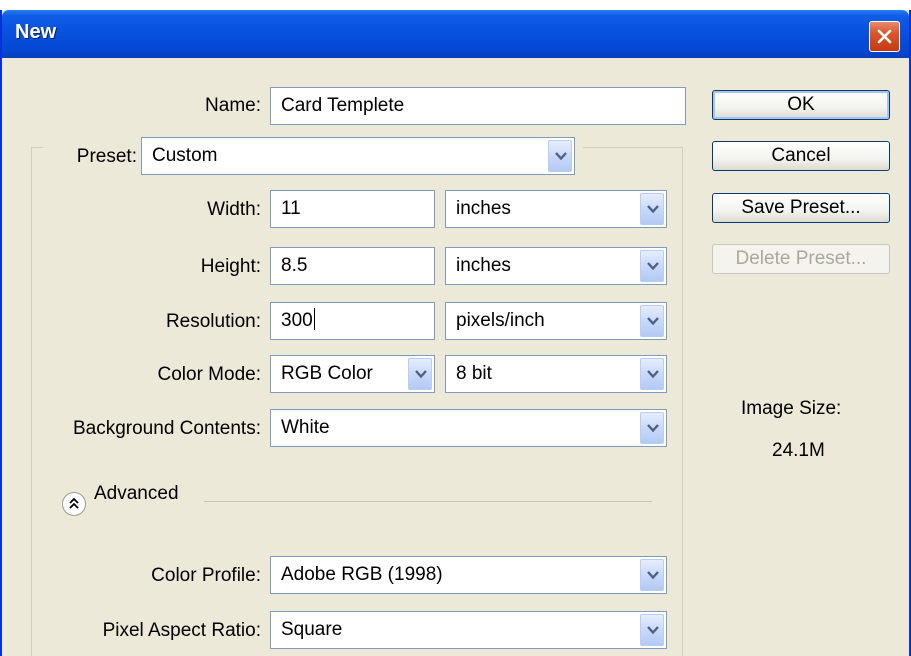 This screenshot has height=656, width=911. I want to click on advanced-toggle-button, so click(74, 504).